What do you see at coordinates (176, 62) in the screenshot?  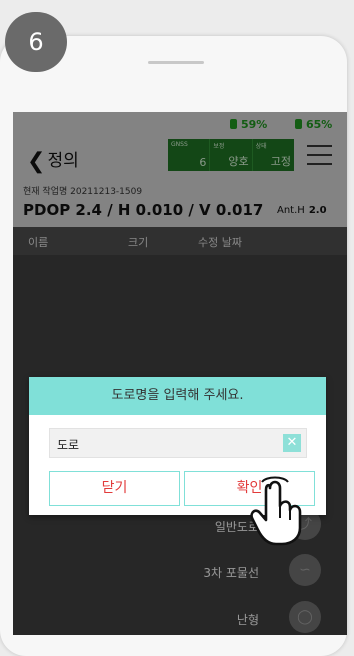 I see `phone-speaker` at bounding box center [176, 62].